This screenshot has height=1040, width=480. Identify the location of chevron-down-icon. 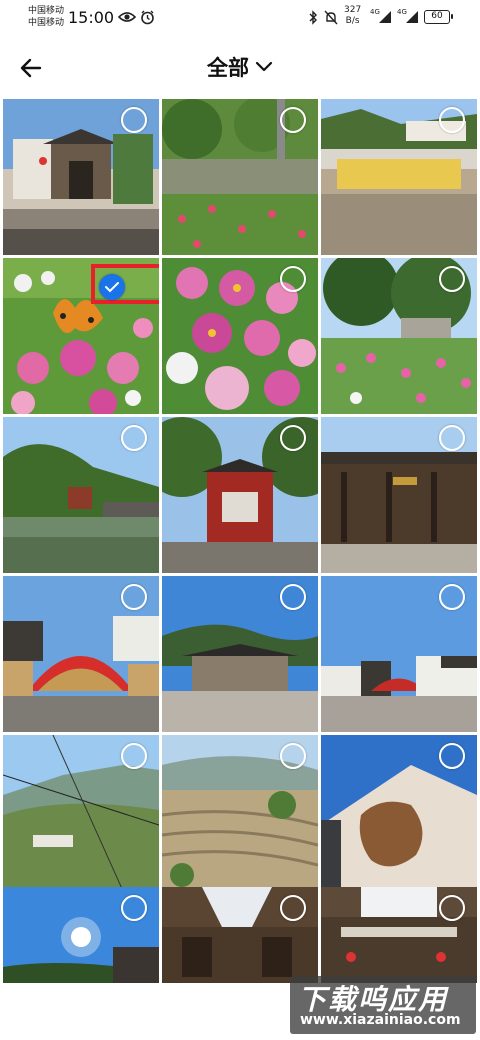
(264, 66).